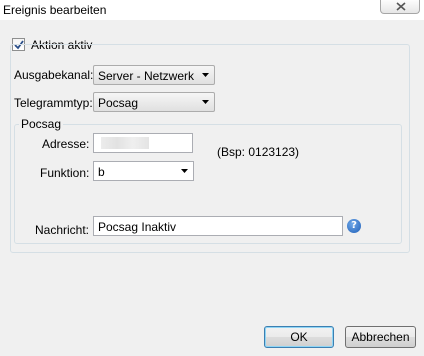 This screenshot has width=424, height=356. What do you see at coordinates (118, 103) in the screenshot?
I see `telegrammtyp-value: Pocsag` at bounding box center [118, 103].